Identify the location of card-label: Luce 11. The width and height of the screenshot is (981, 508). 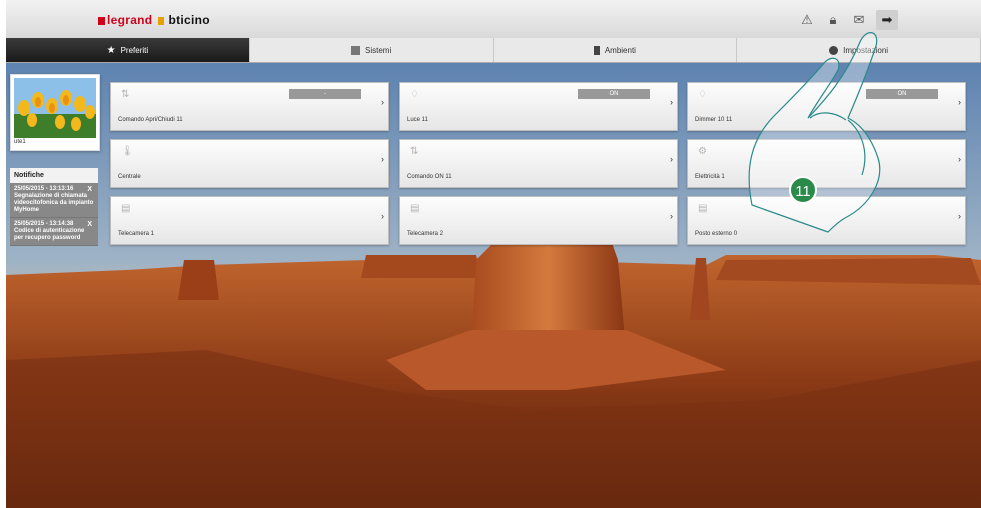
(417, 120).